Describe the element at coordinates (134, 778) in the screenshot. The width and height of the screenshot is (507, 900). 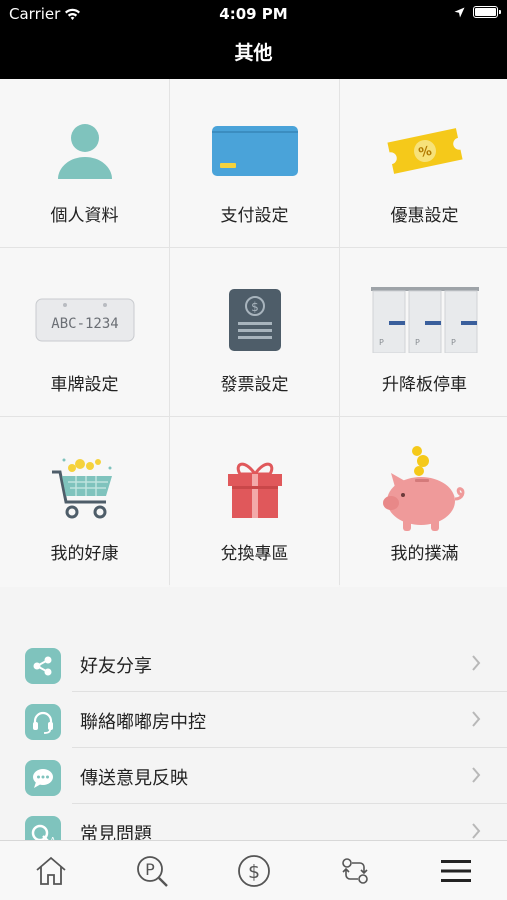
I see `list-item-label: 傳送意見反映` at that location.